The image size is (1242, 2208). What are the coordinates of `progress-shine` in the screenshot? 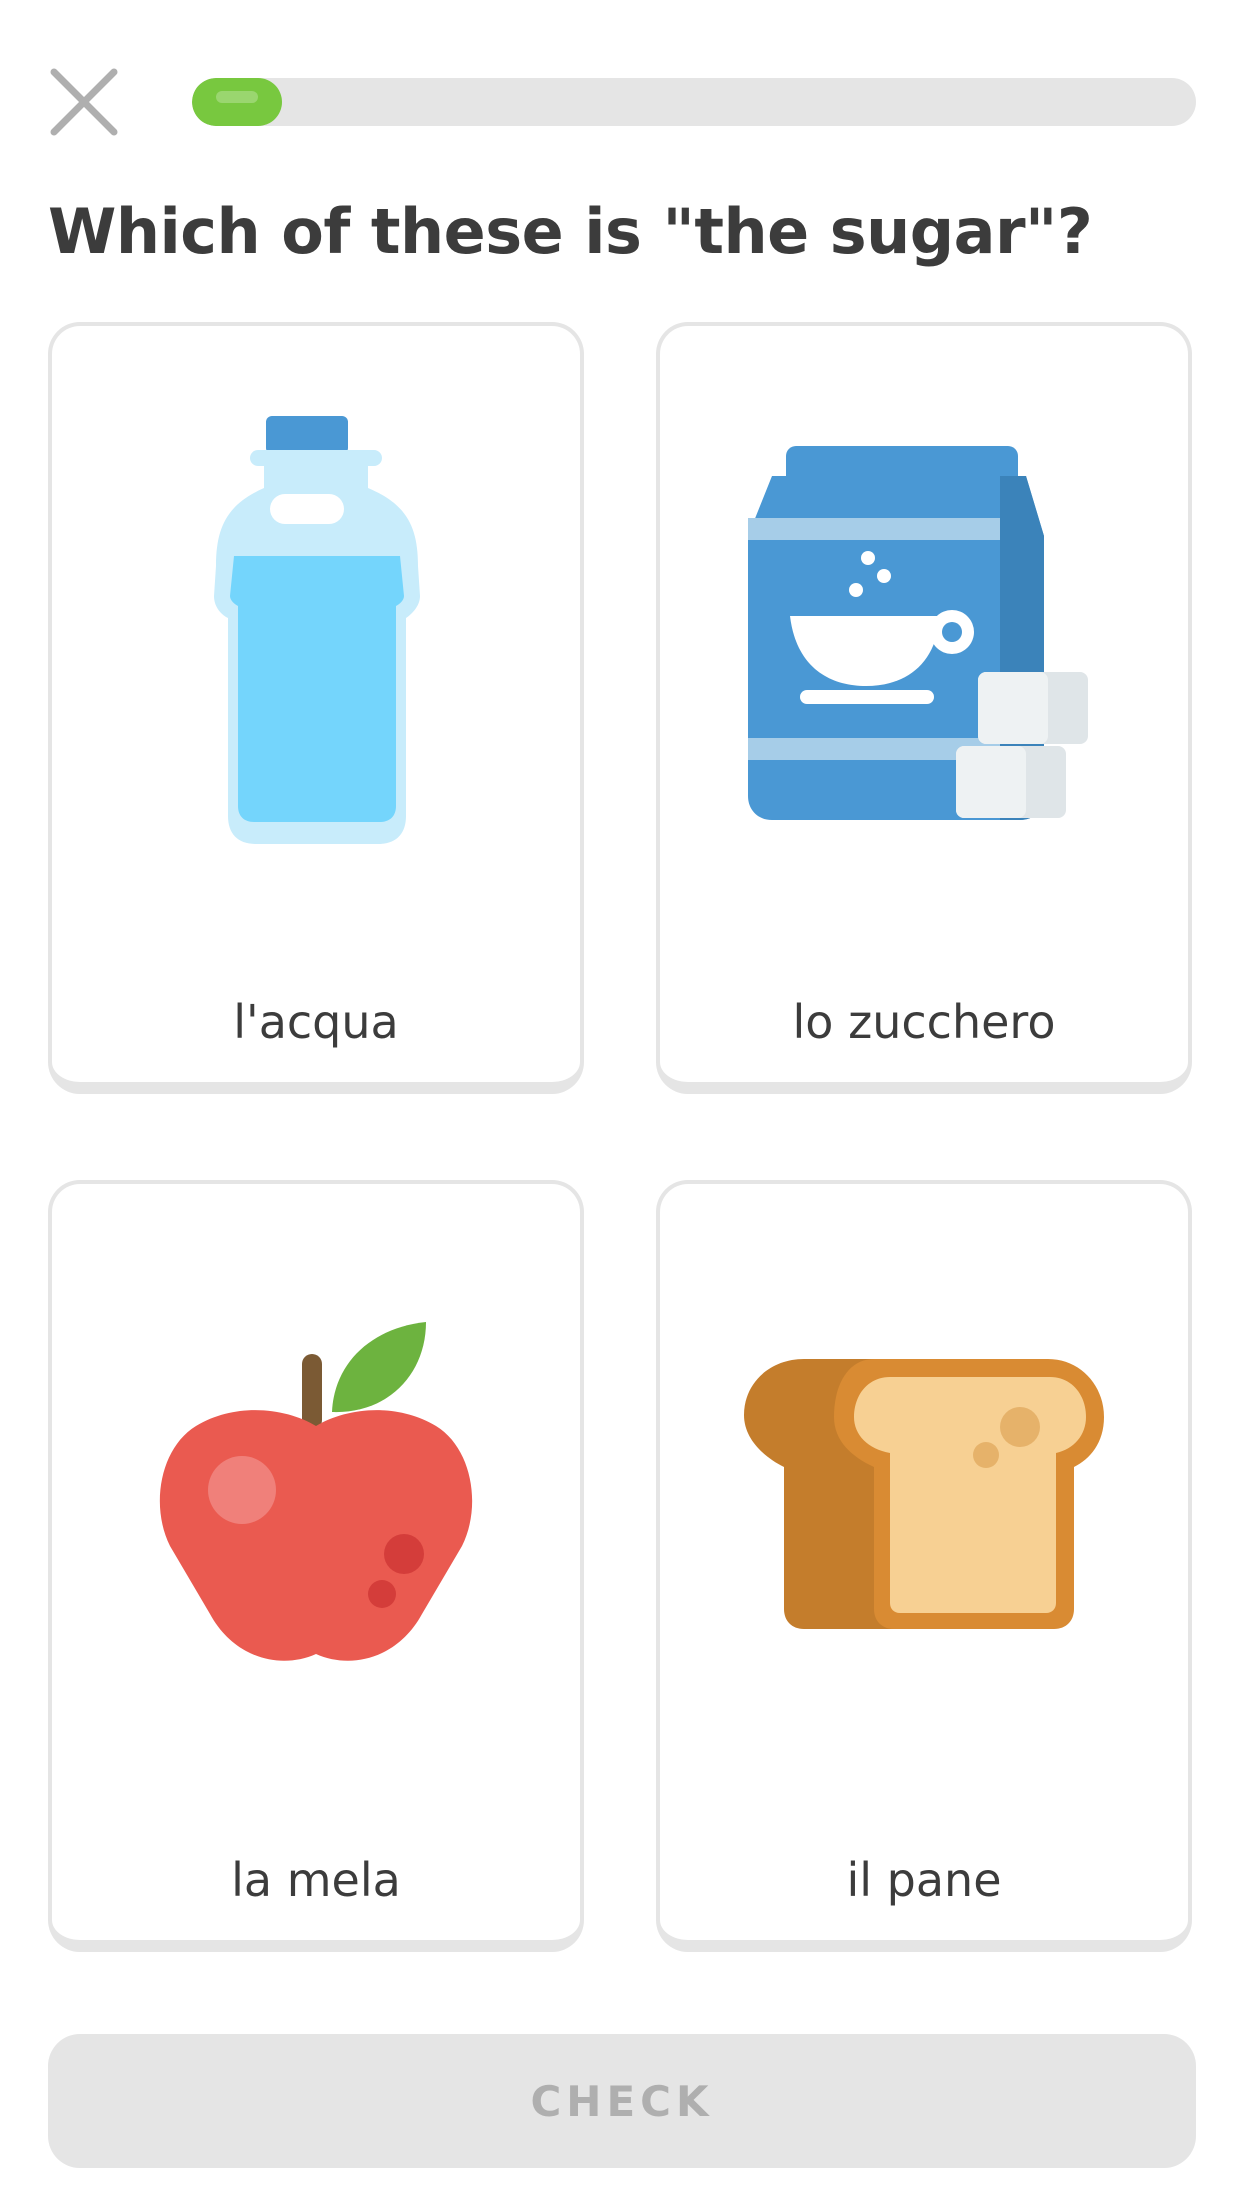 It's located at (237, 97).